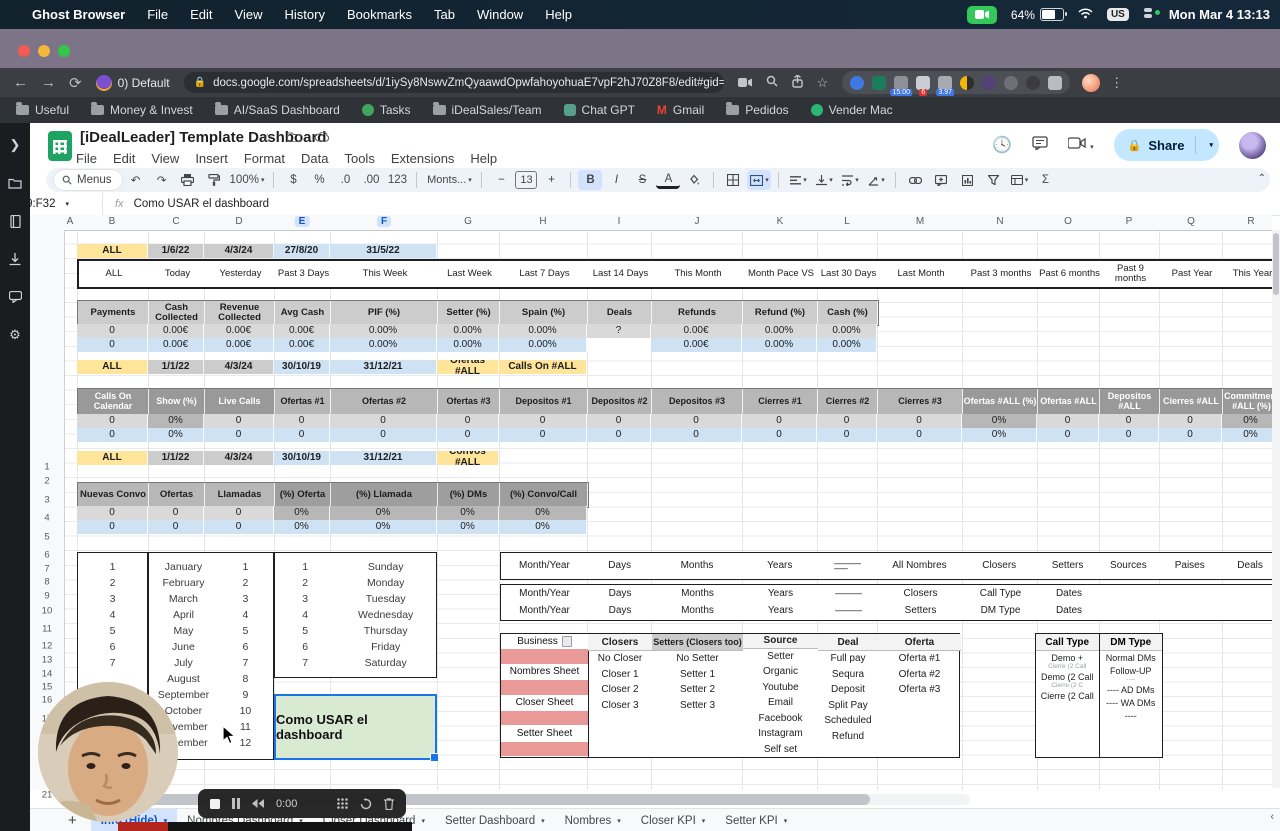  Describe the element at coordinates (385, 663) in the screenshot. I see `day-name-cell: Saturday` at that location.